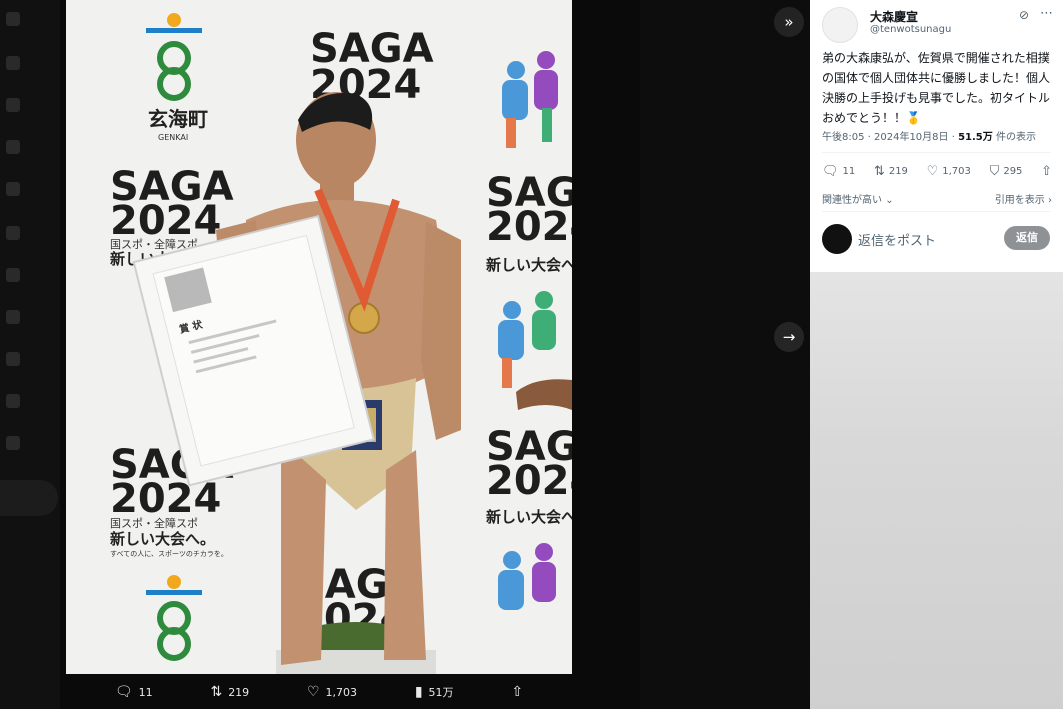  Describe the element at coordinates (910, 29) in the screenshot. I see `author-handle: @tenwotsunagu` at that location.